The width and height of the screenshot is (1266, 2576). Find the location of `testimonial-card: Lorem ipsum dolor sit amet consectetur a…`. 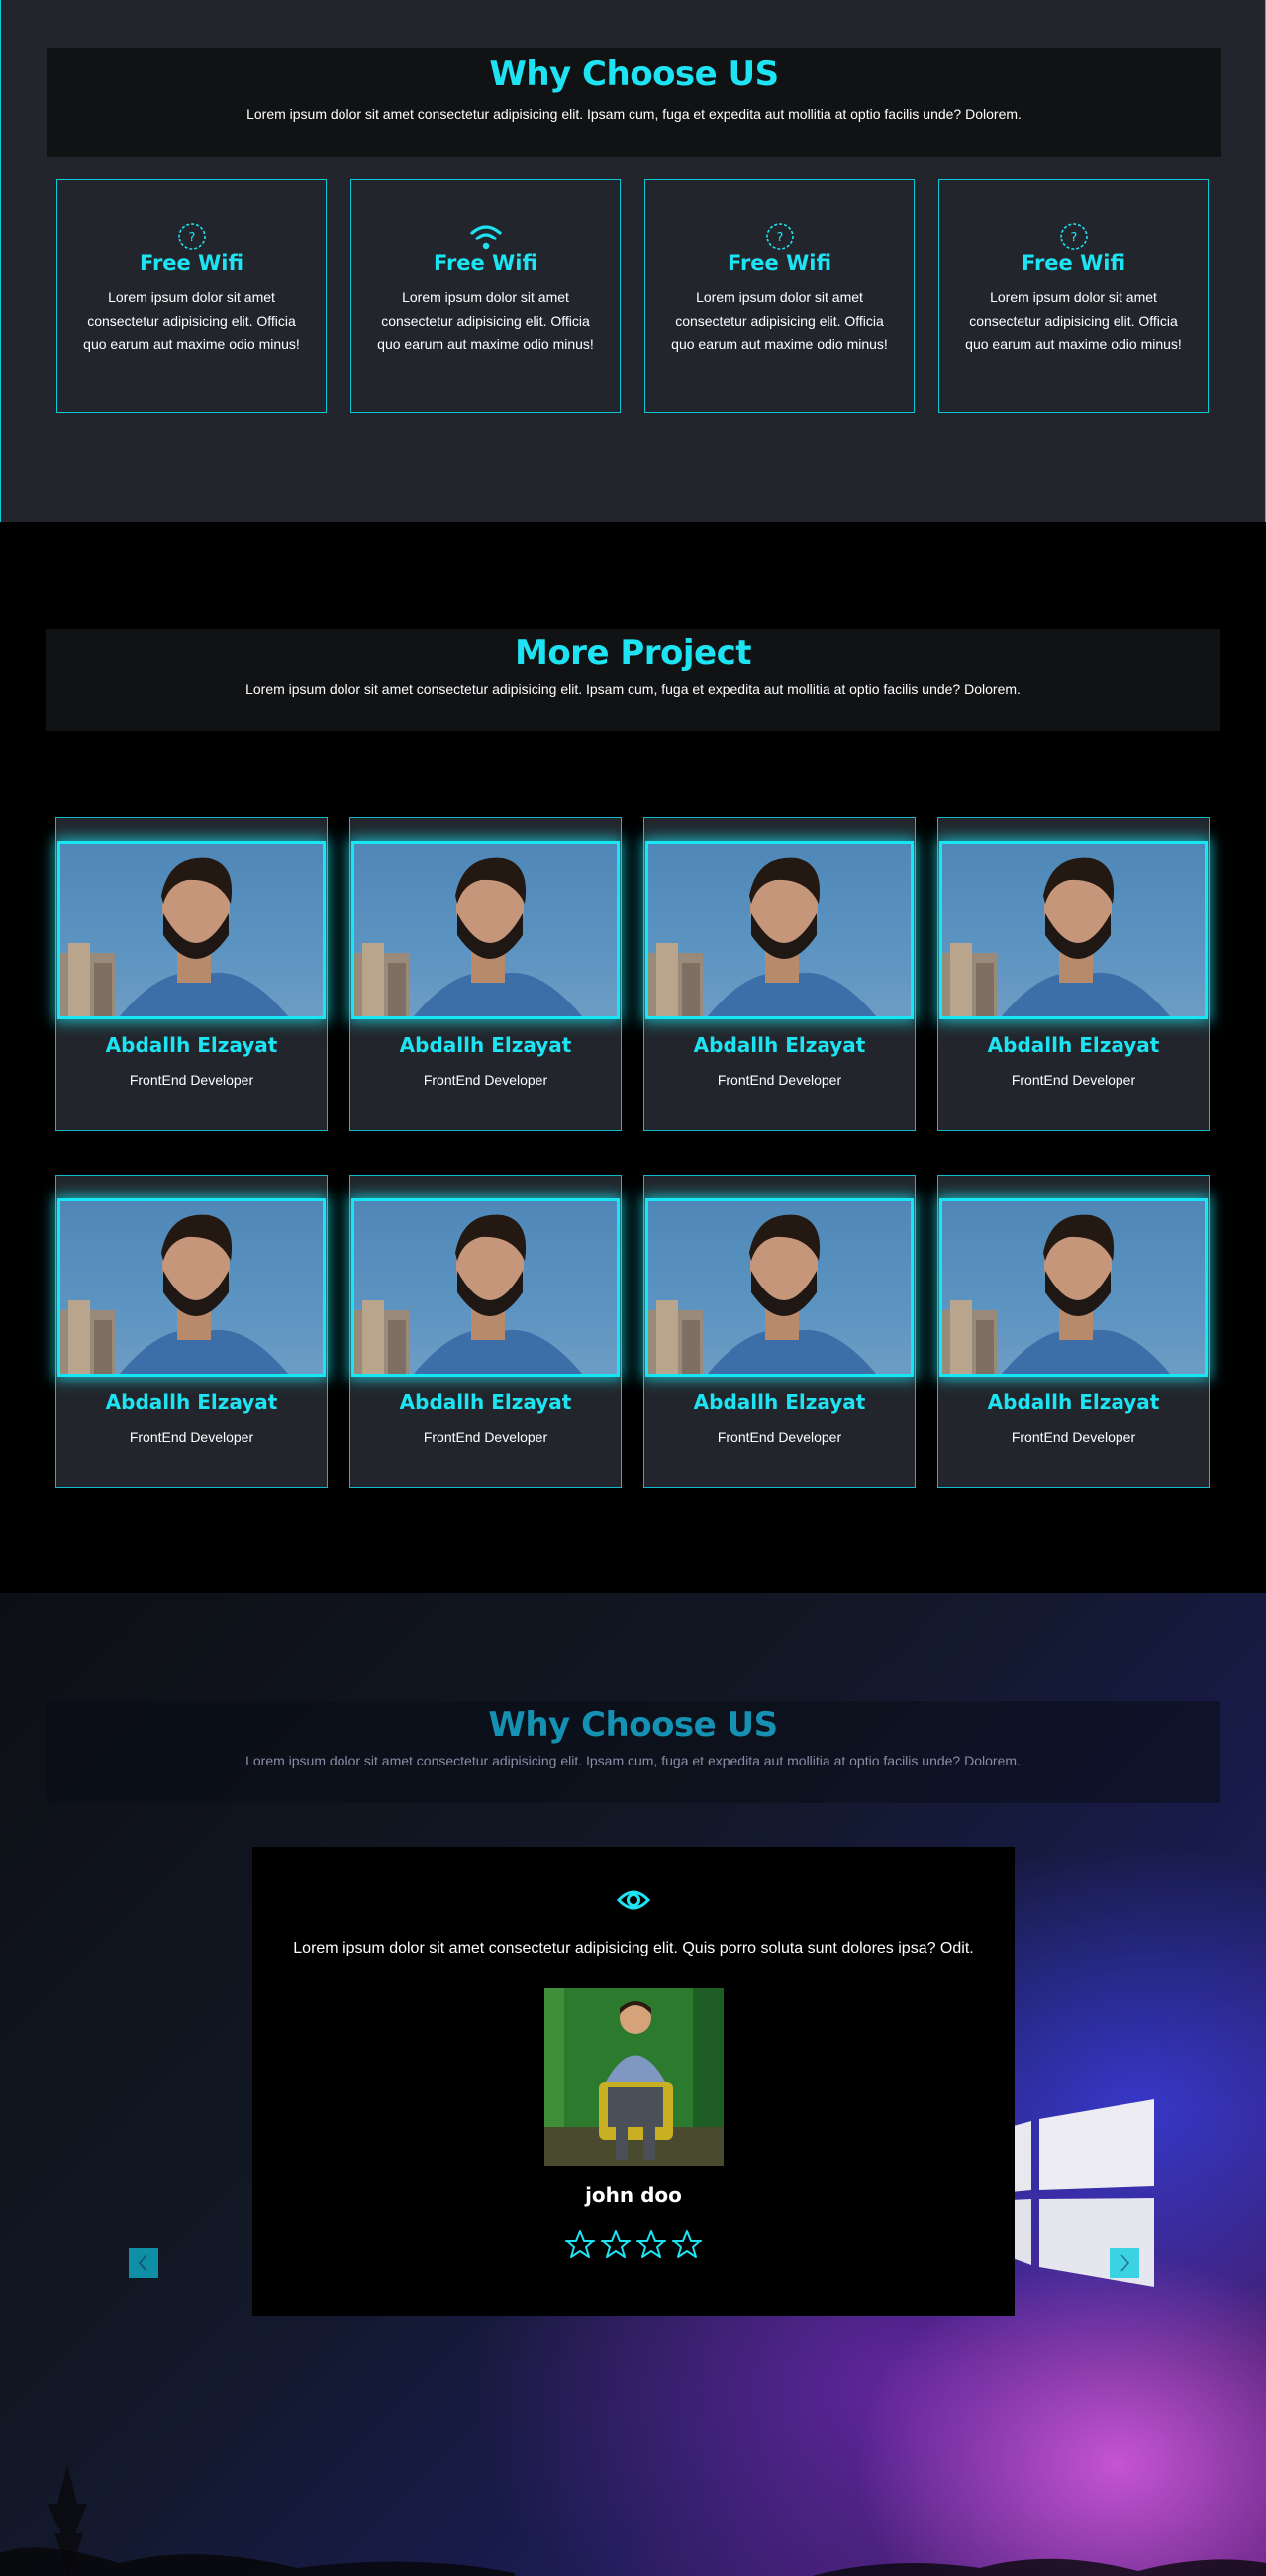

testimonial-card: Lorem ipsum dolor sit amet consectetur a… is located at coordinates (633, 2081).